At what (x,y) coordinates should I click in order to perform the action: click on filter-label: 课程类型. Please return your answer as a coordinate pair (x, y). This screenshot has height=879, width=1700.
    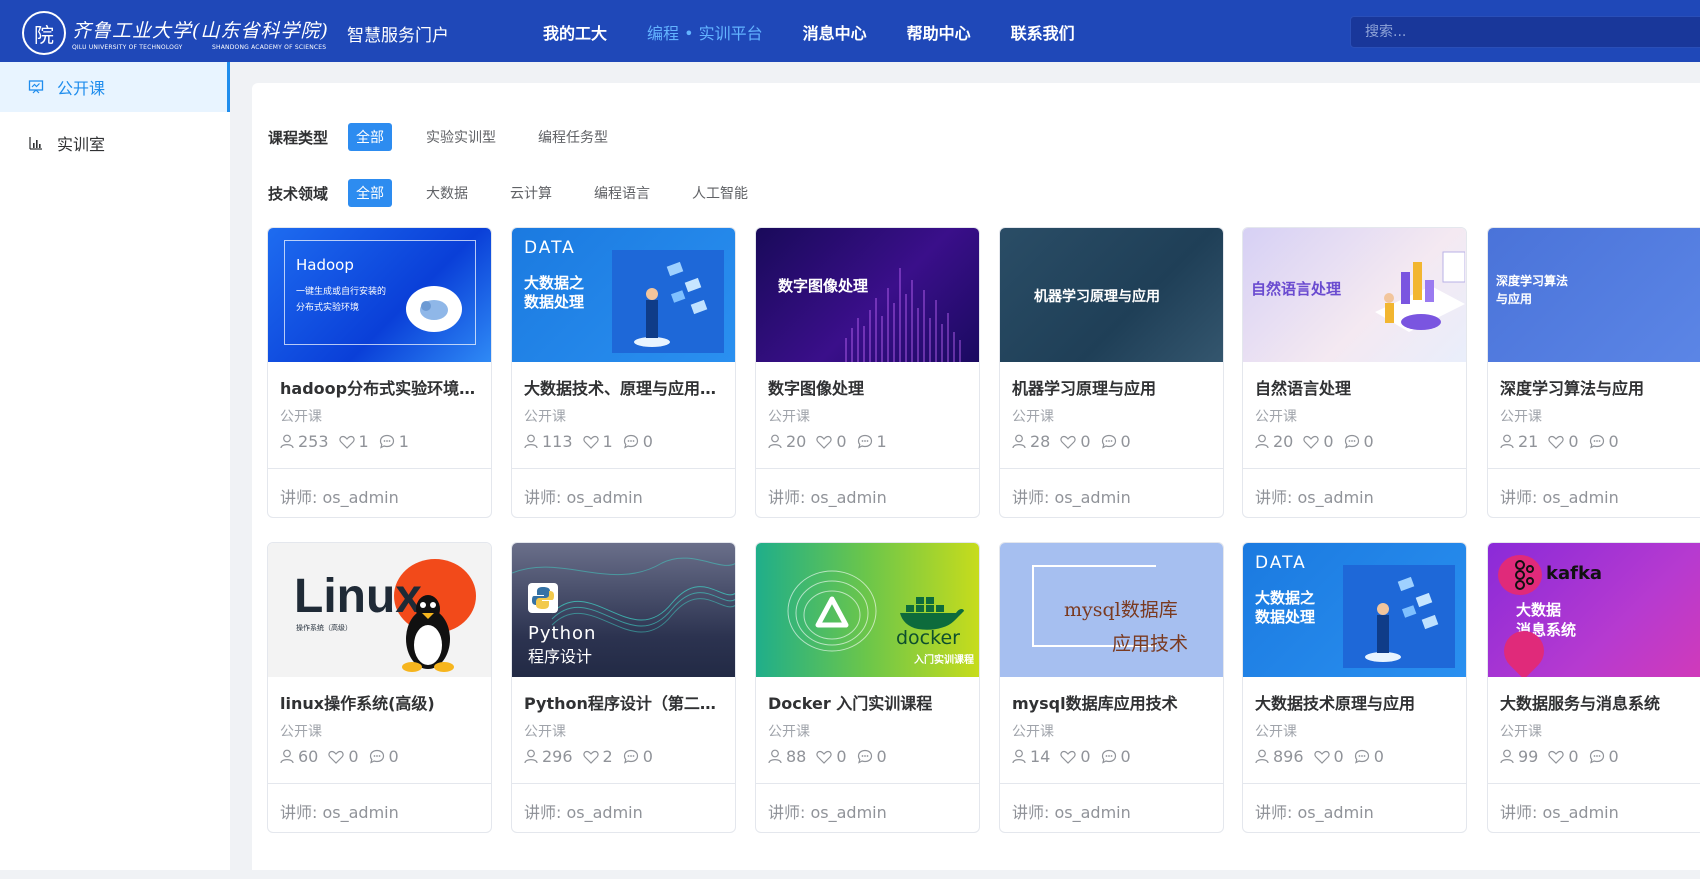
    Looking at the image, I should click on (298, 137).